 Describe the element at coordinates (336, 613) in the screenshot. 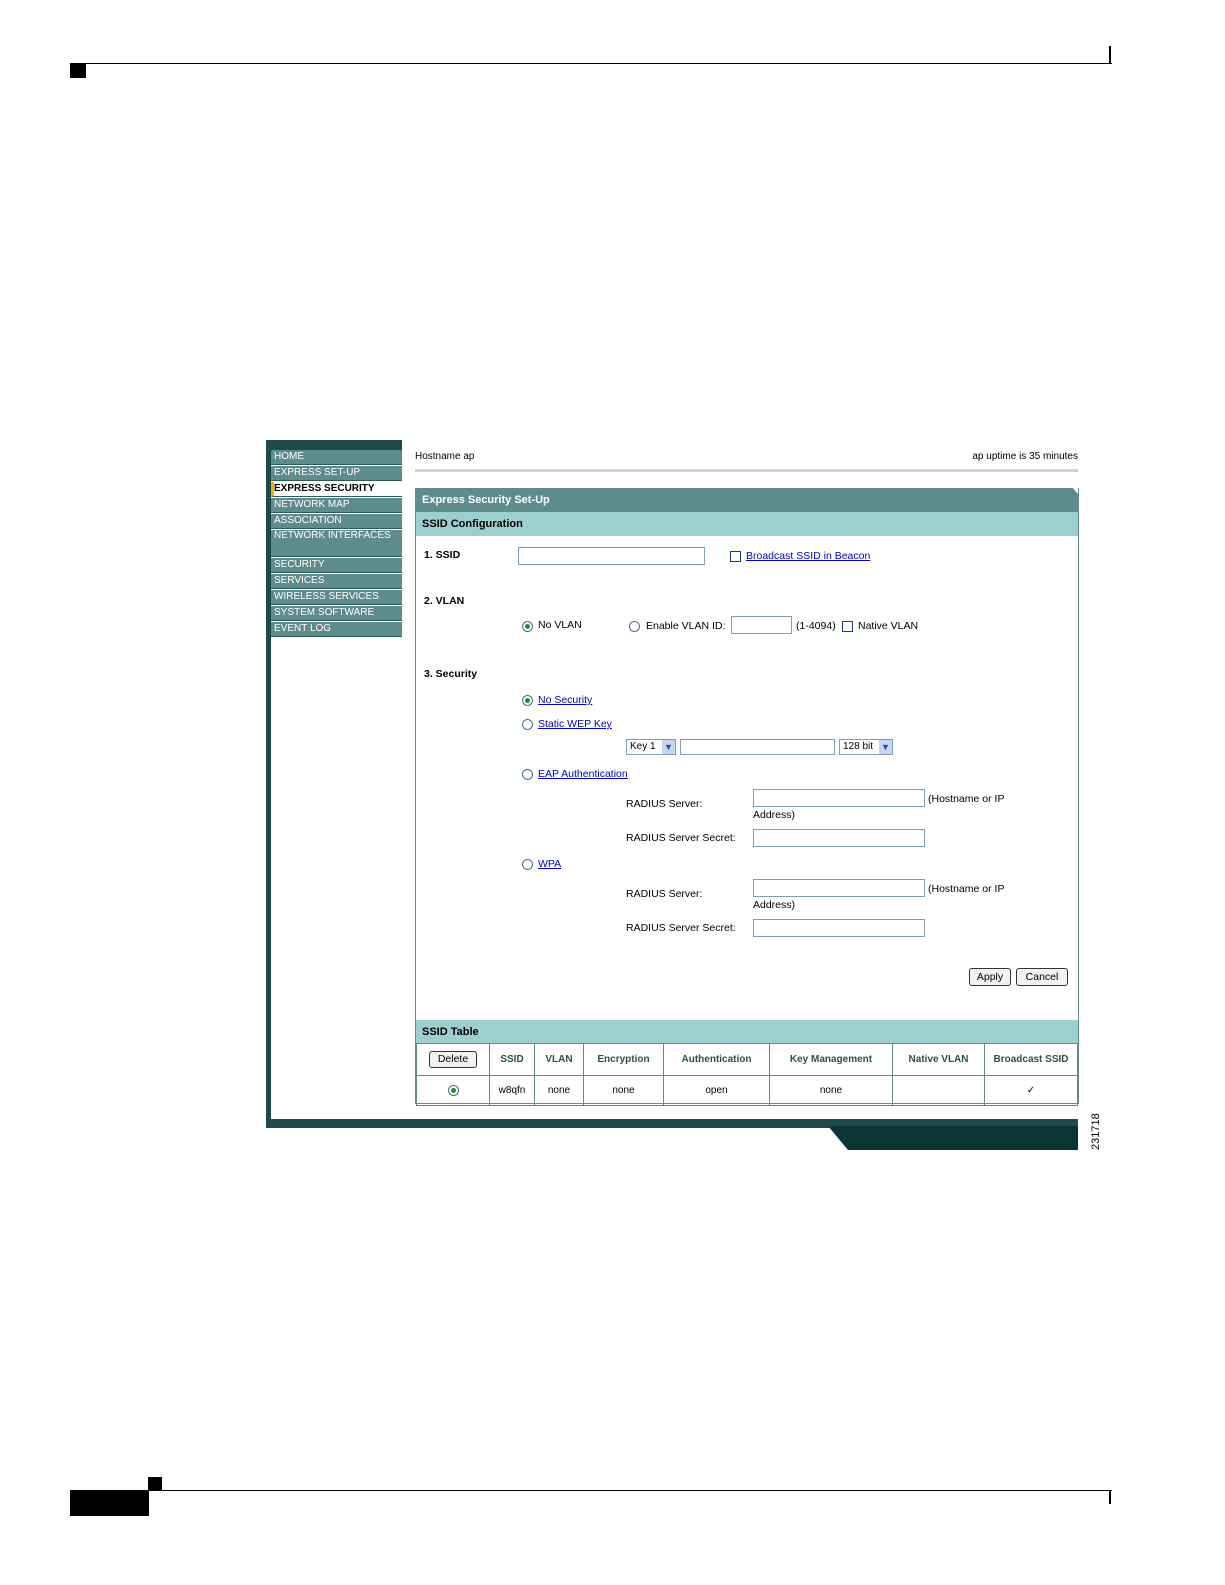

I see `nav-item-system-software: SYSTEM SOFTWARE` at that location.